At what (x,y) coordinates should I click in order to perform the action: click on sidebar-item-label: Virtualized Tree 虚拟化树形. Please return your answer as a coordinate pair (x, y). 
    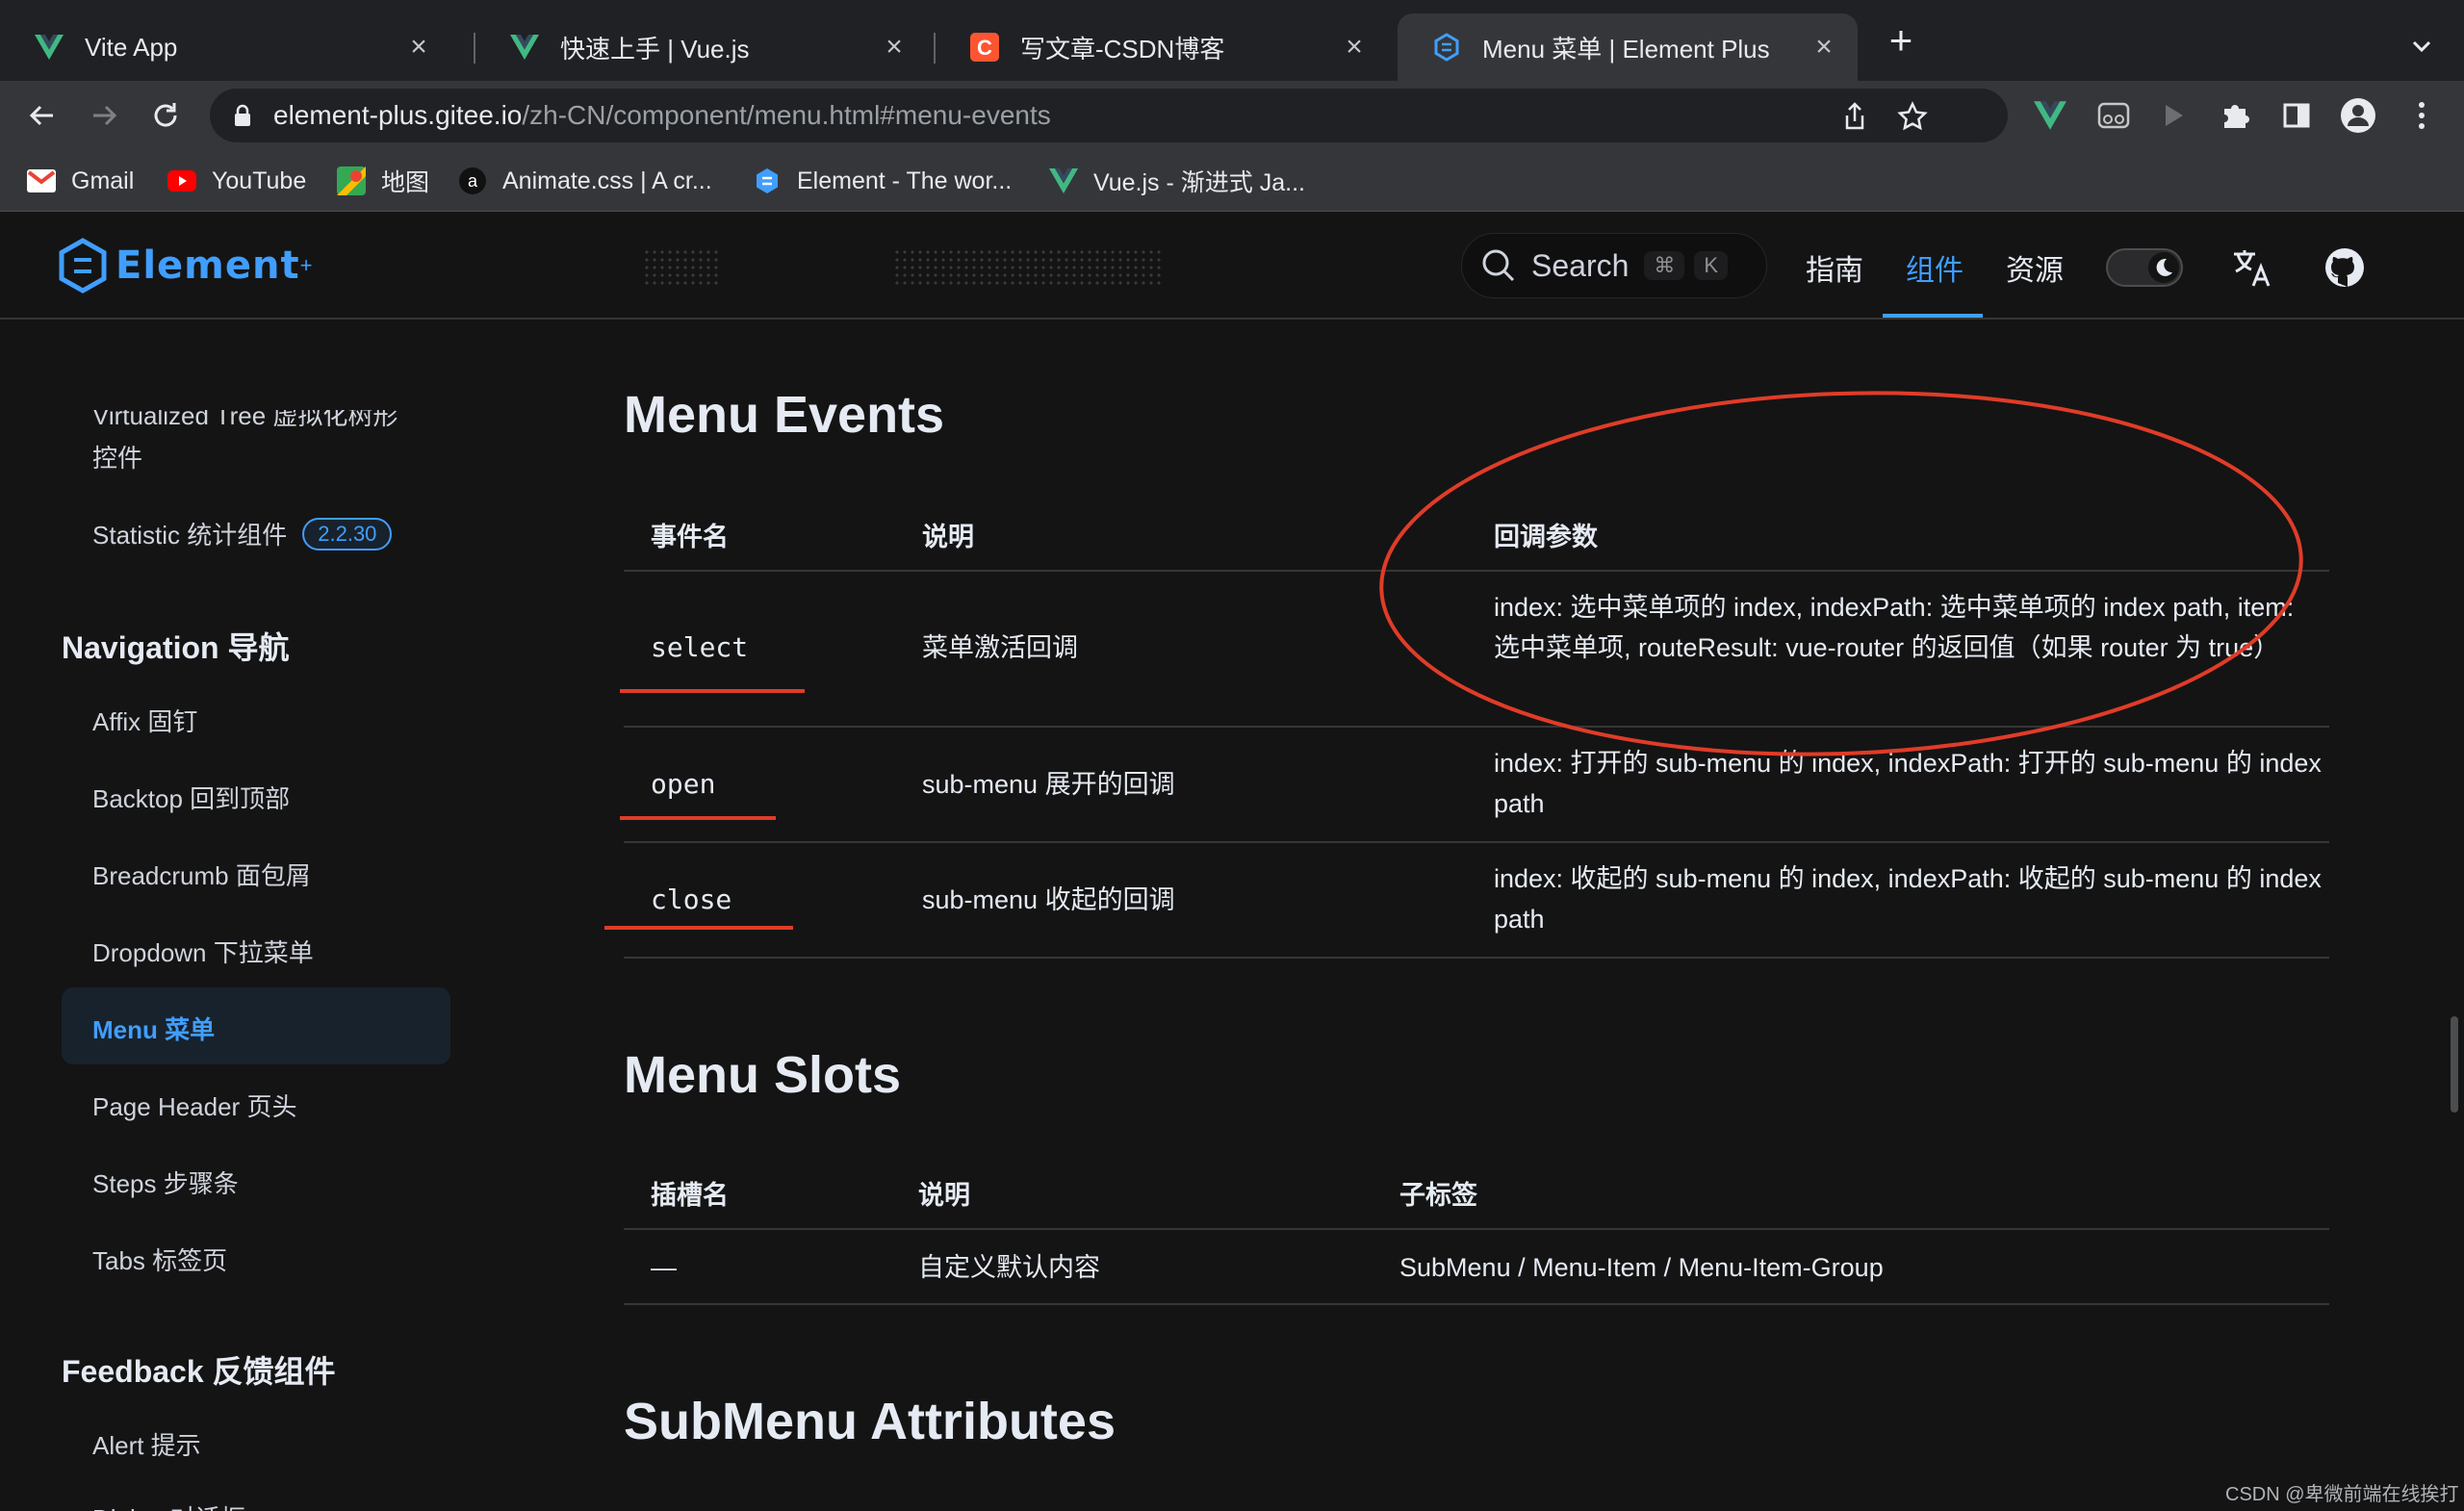
    Looking at the image, I should click on (245, 415).